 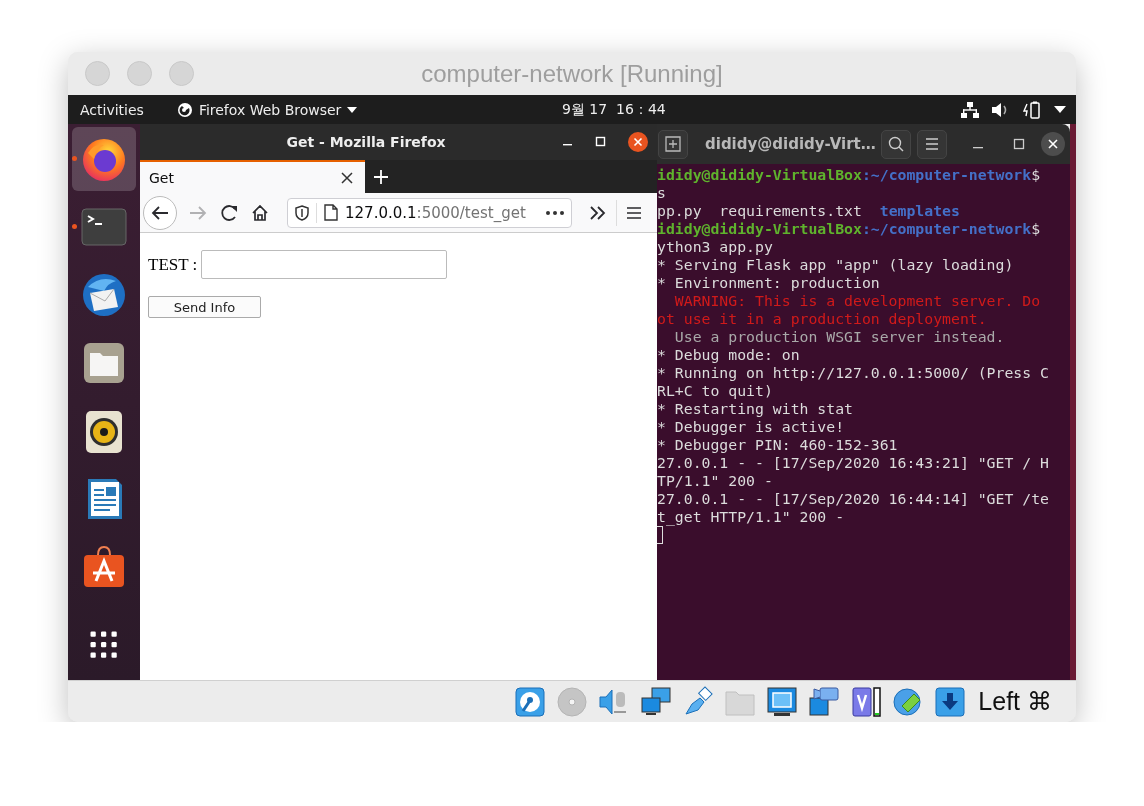 What do you see at coordinates (853, 499) in the screenshot?
I see `terminal-line: 27.0.0.1 - - [17/Sep/2020 16:44:14] "GET /te` at bounding box center [853, 499].